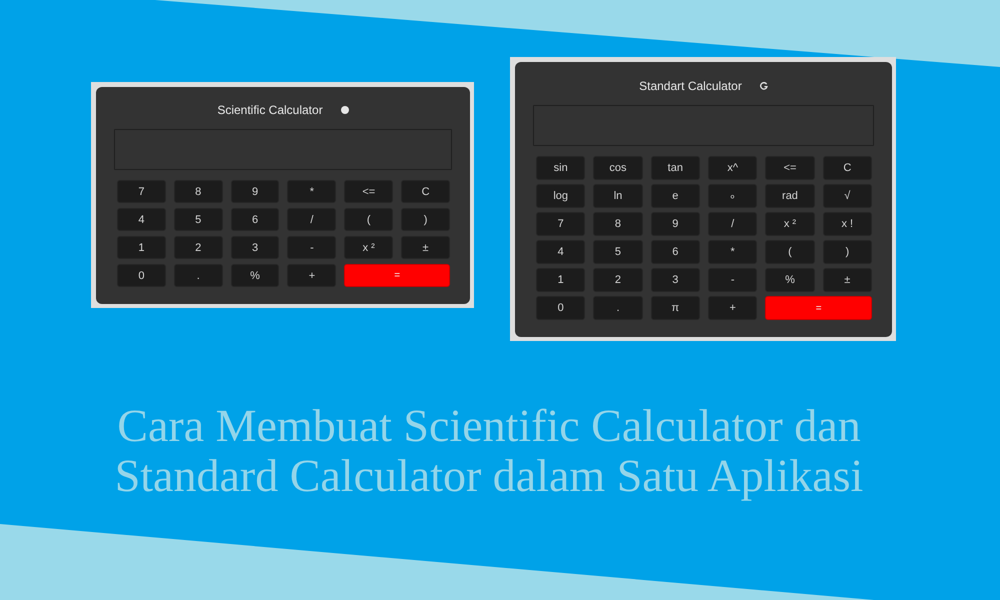 The image size is (1000, 600). Describe the element at coordinates (618, 168) in the screenshot. I see `calculator-key: cos` at that location.